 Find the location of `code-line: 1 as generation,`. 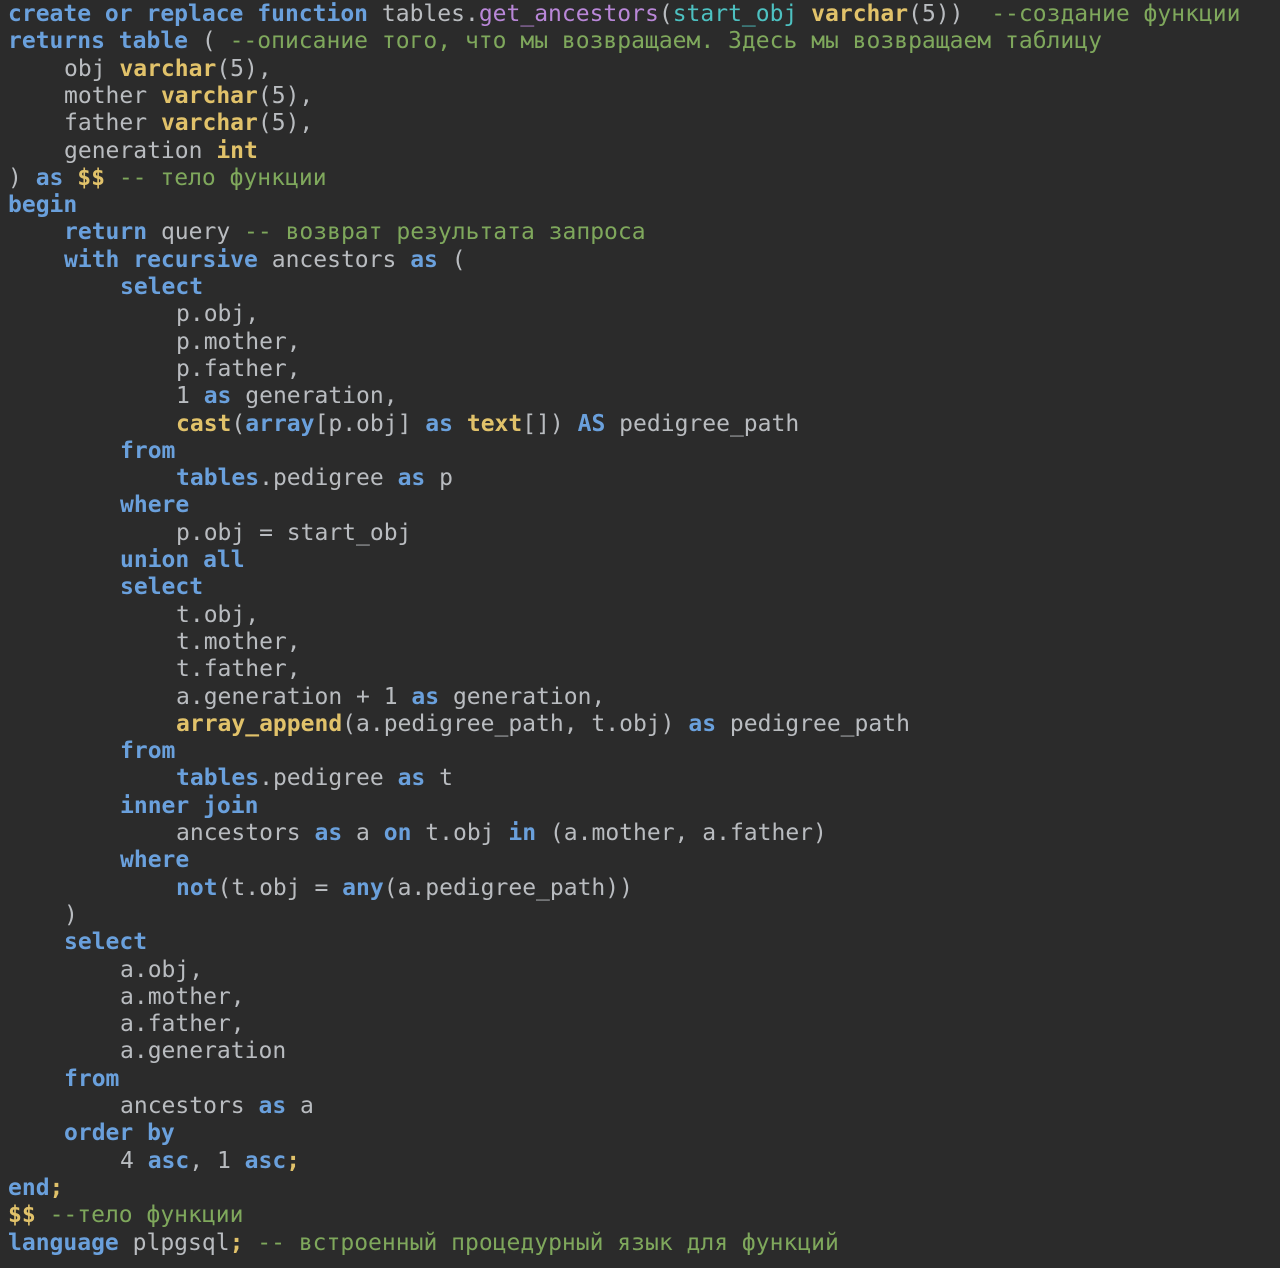

code-line: 1 as generation, is located at coordinates (287, 396).